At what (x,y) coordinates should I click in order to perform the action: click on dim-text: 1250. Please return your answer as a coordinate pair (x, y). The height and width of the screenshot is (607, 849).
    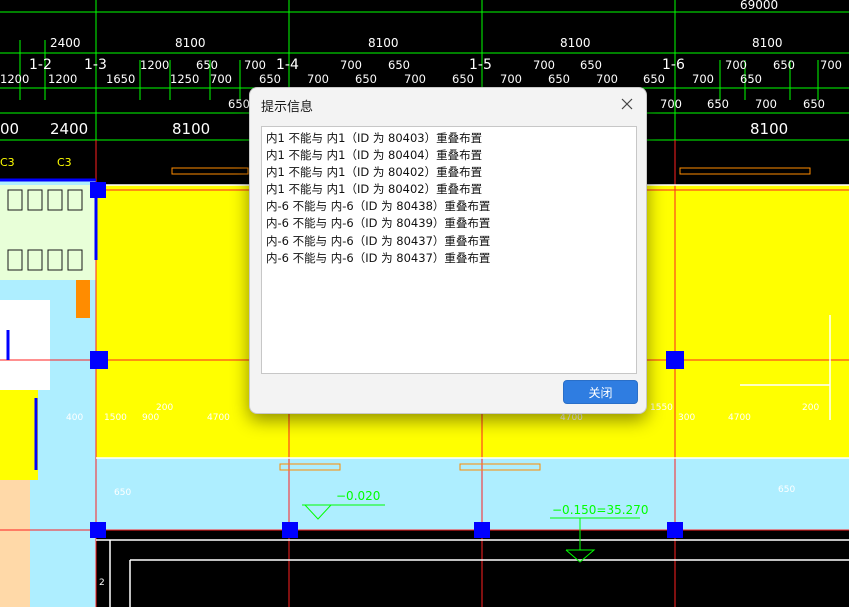
    Looking at the image, I should click on (184, 79).